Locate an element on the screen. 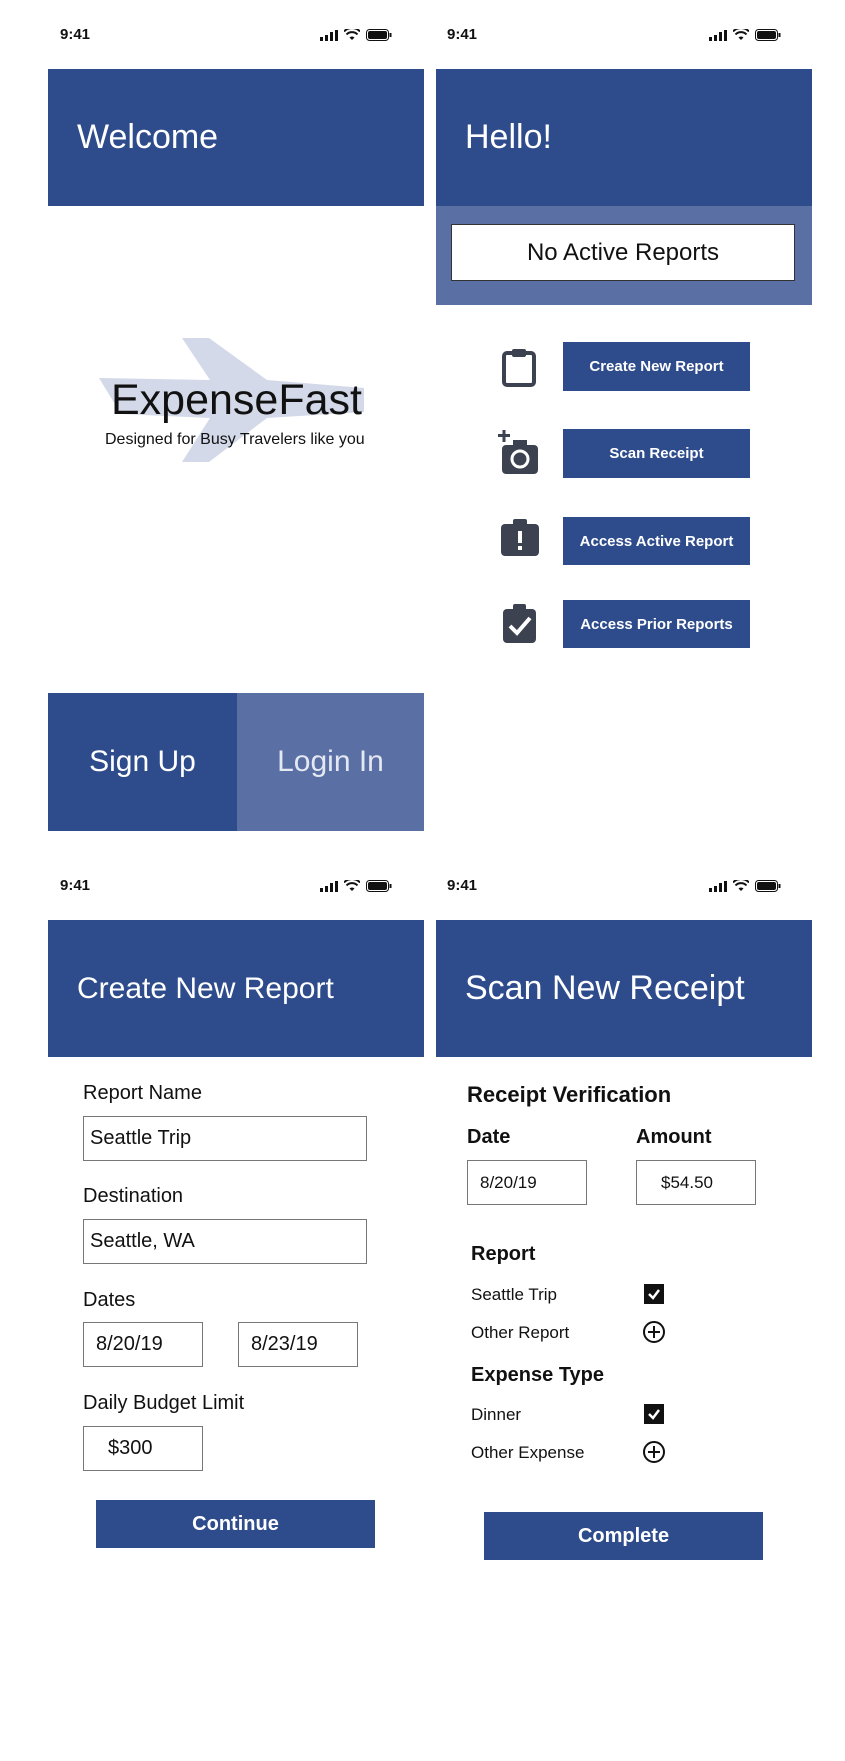 The height and width of the screenshot is (1761, 845). budget-input: $300 is located at coordinates (143, 1448).